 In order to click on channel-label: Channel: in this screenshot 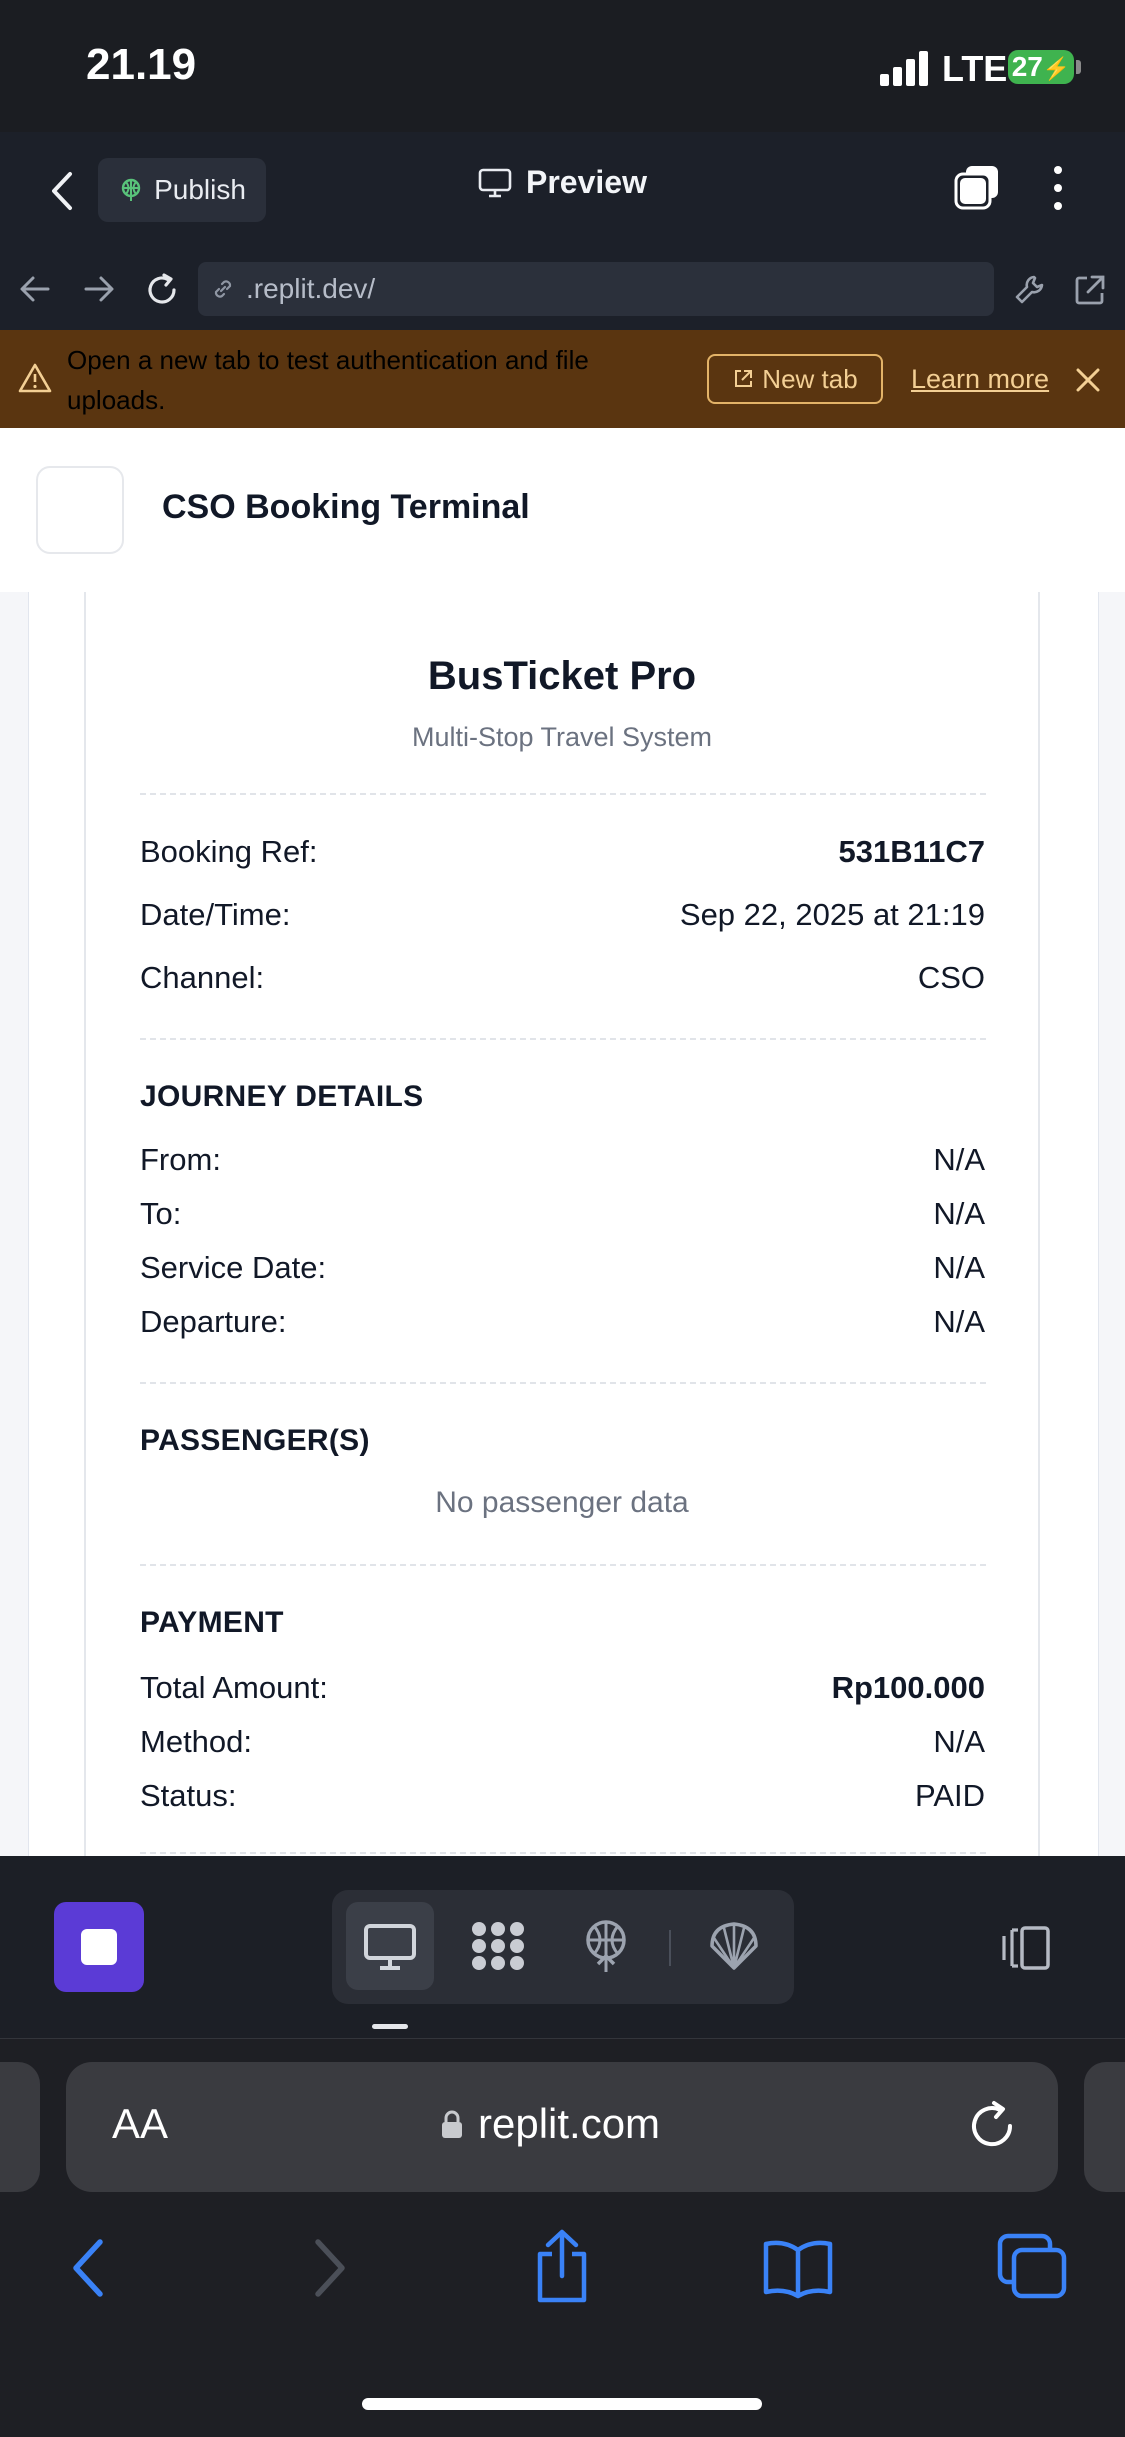, I will do `click(202, 977)`.